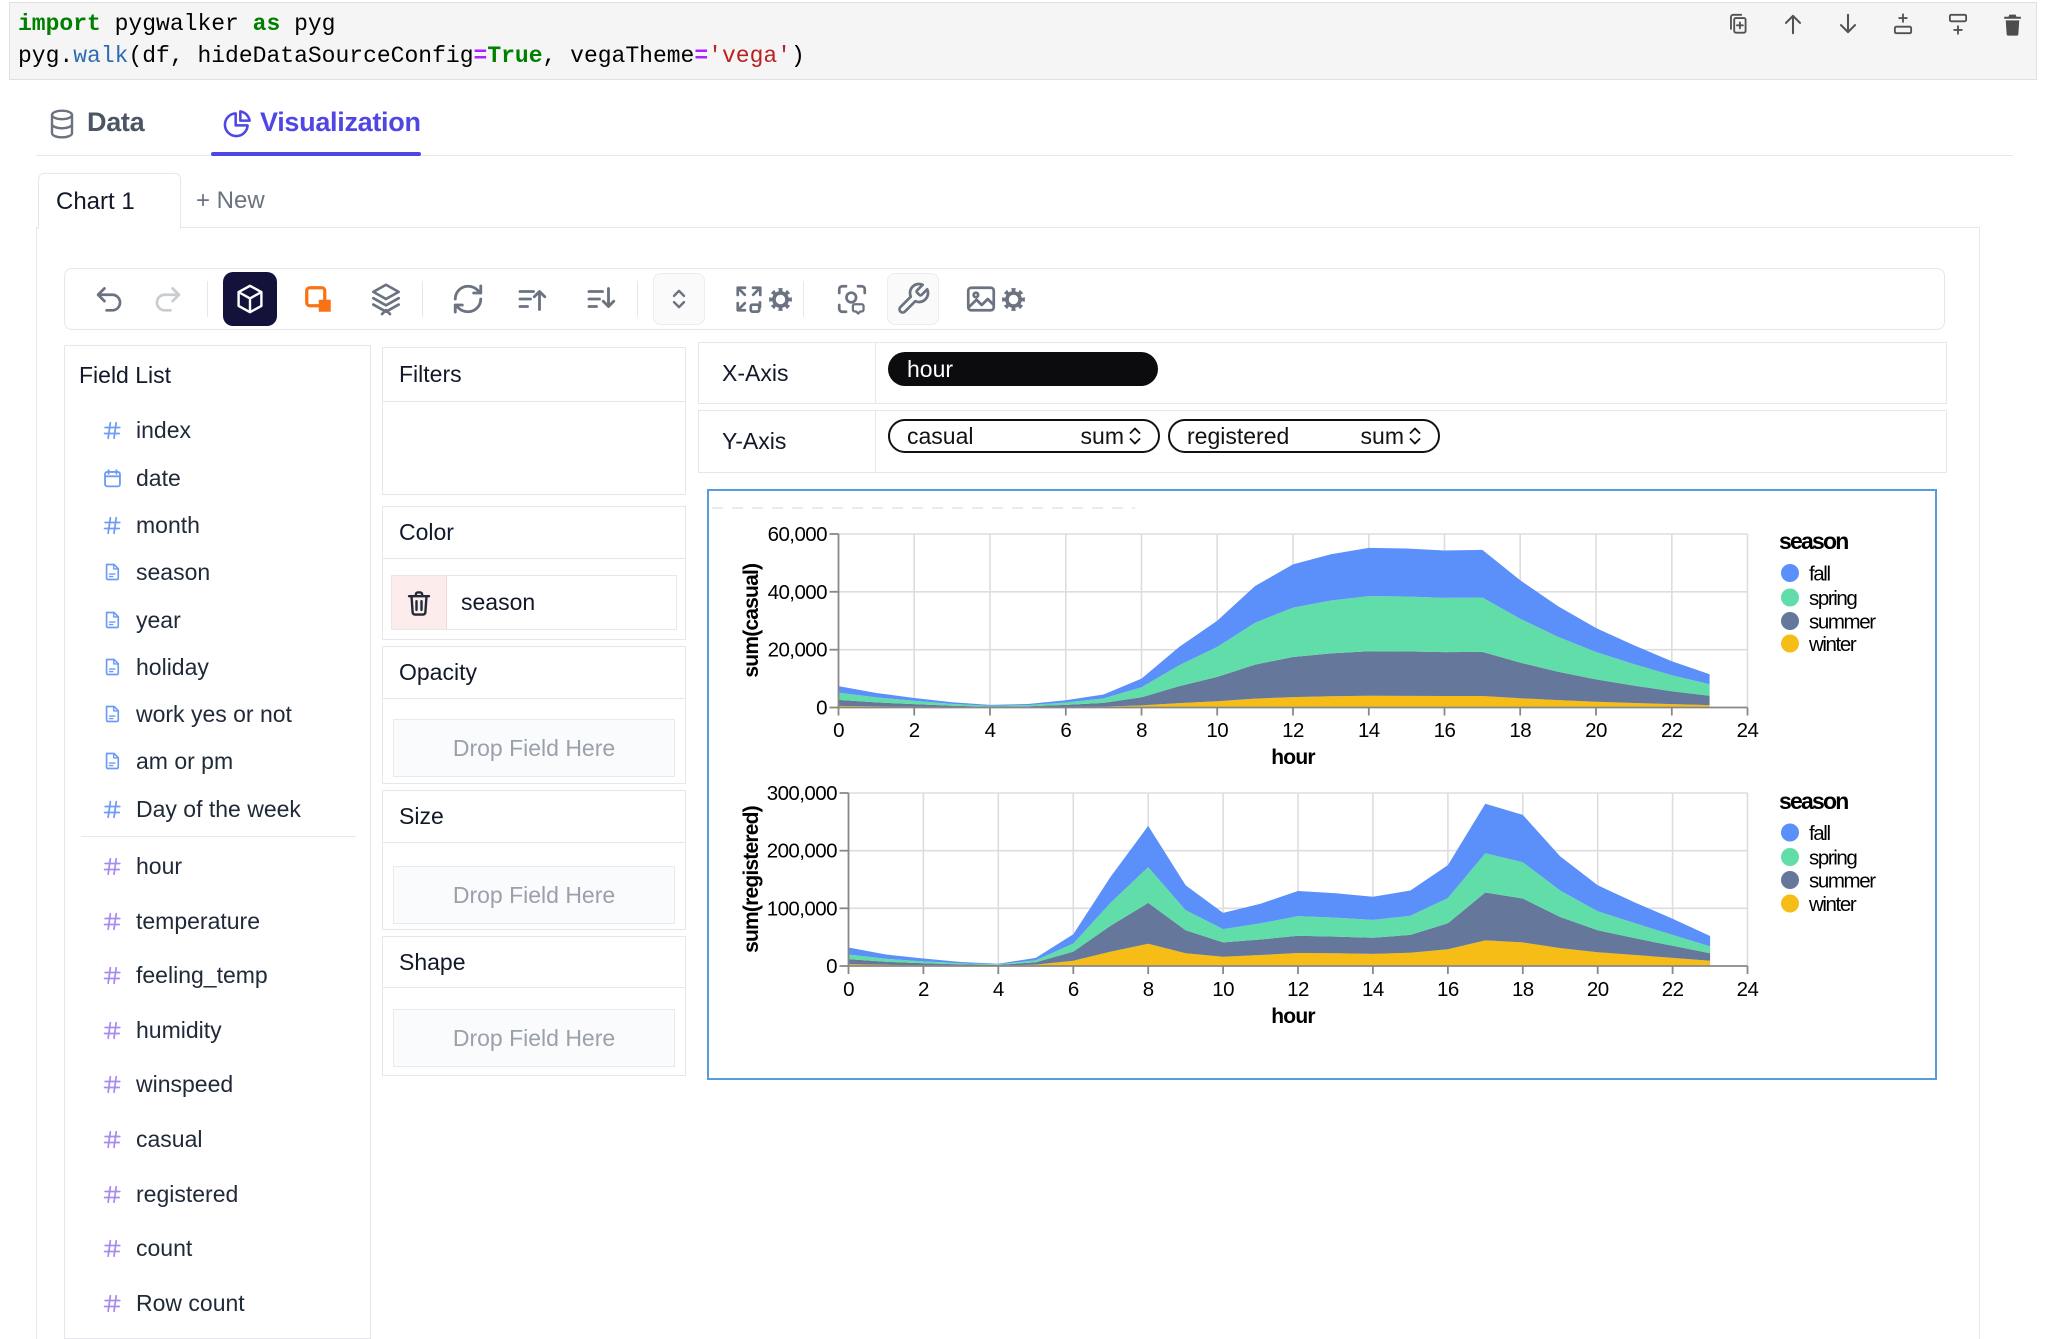  I want to click on svg-text: sum(registered), so click(751, 879).